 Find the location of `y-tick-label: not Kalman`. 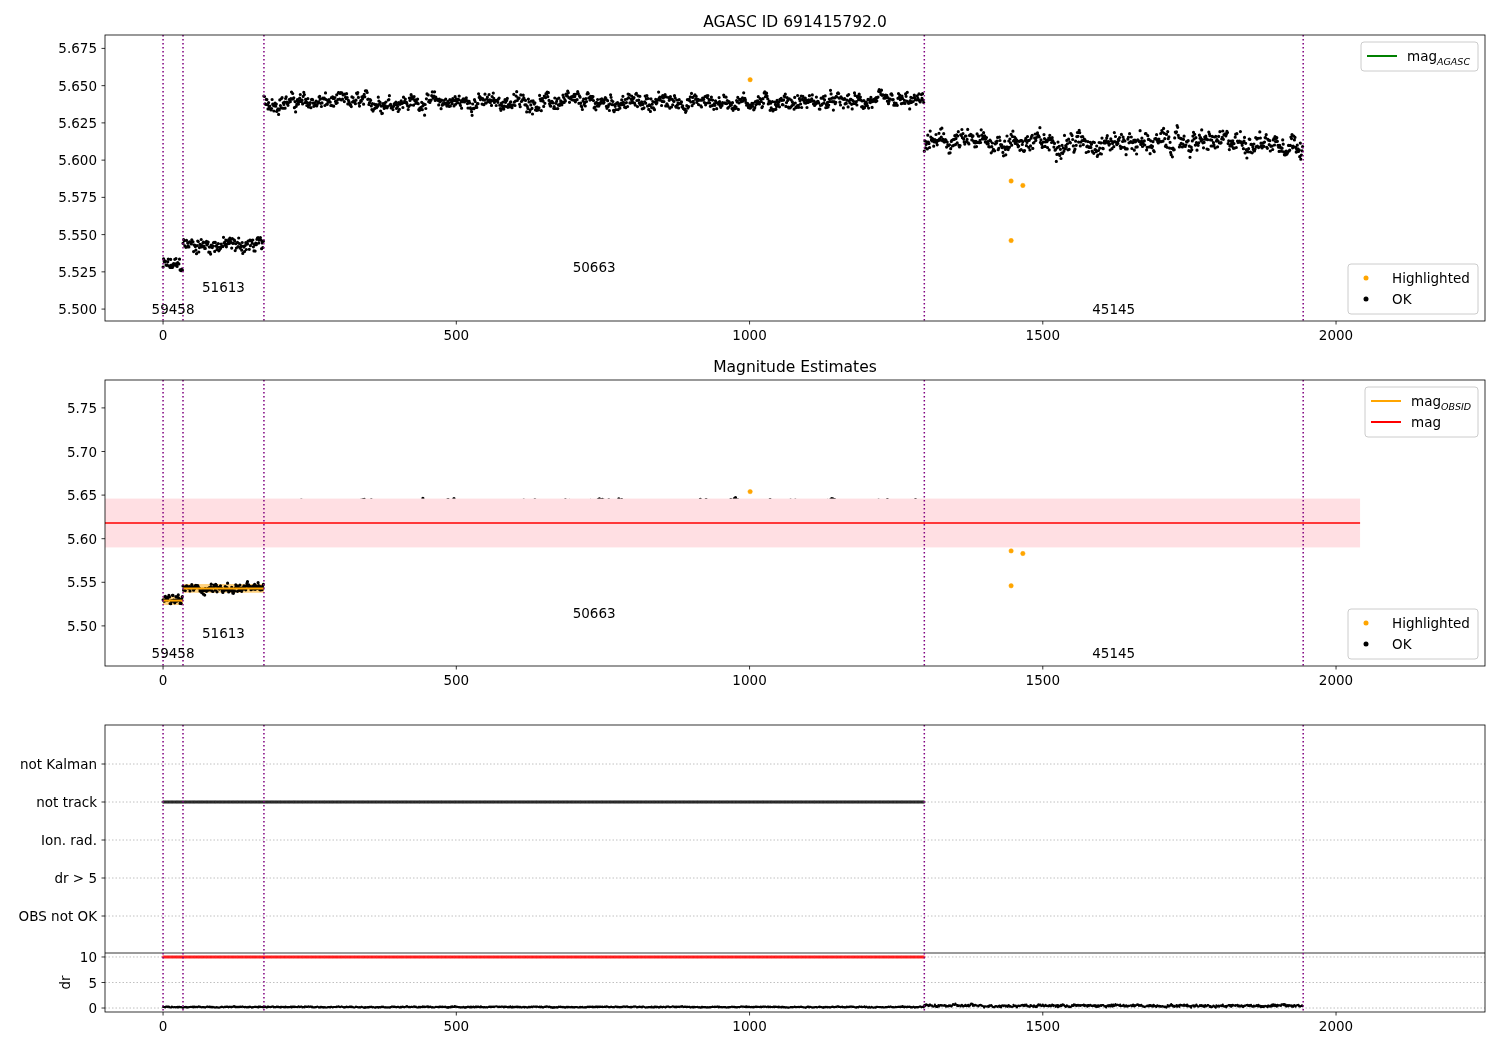

y-tick-label: not Kalman is located at coordinates (58, 764).